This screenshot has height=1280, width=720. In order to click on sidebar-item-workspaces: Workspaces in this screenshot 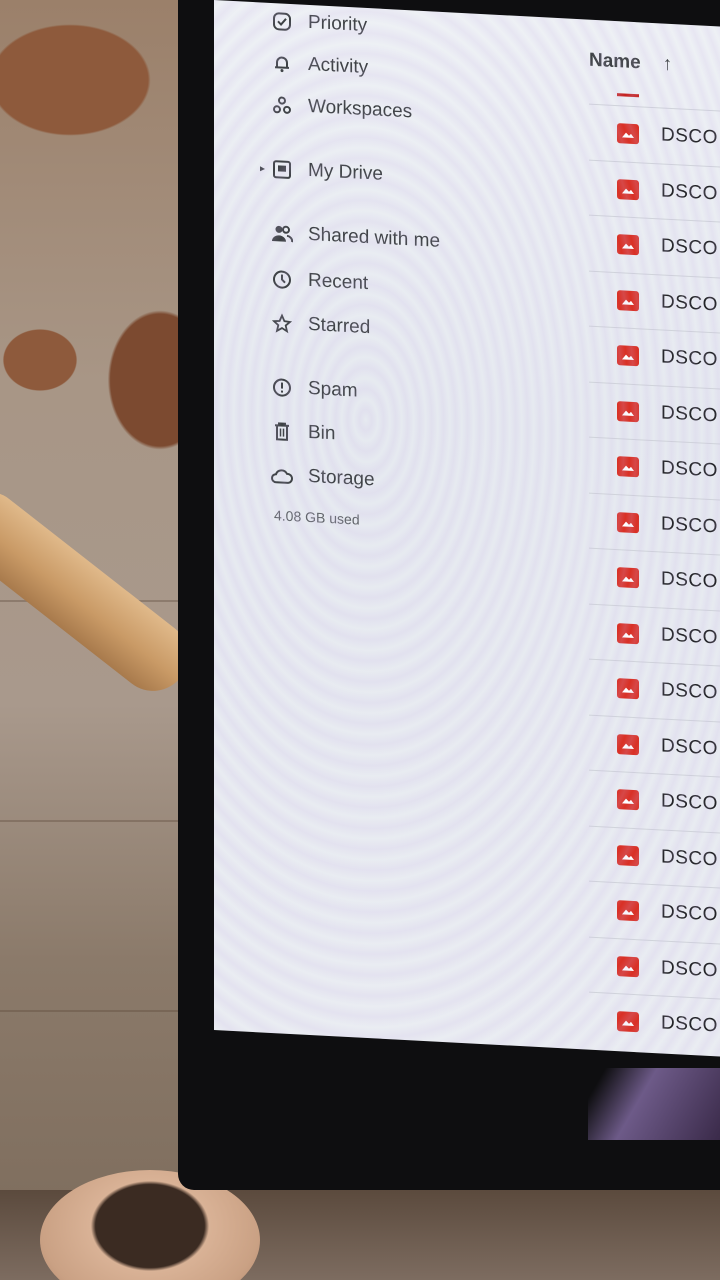, I will do `click(341, 108)`.